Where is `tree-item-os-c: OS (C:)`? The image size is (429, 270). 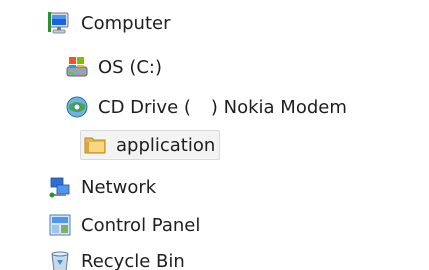 tree-item-os-c: OS (C:) is located at coordinates (113, 67).